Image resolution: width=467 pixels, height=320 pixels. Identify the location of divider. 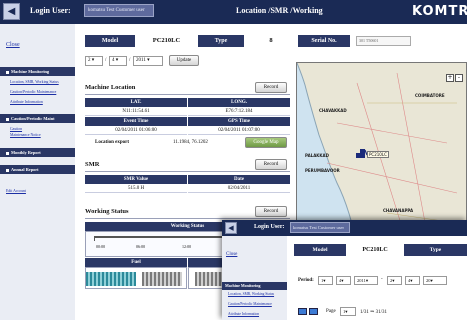
(187, 171).